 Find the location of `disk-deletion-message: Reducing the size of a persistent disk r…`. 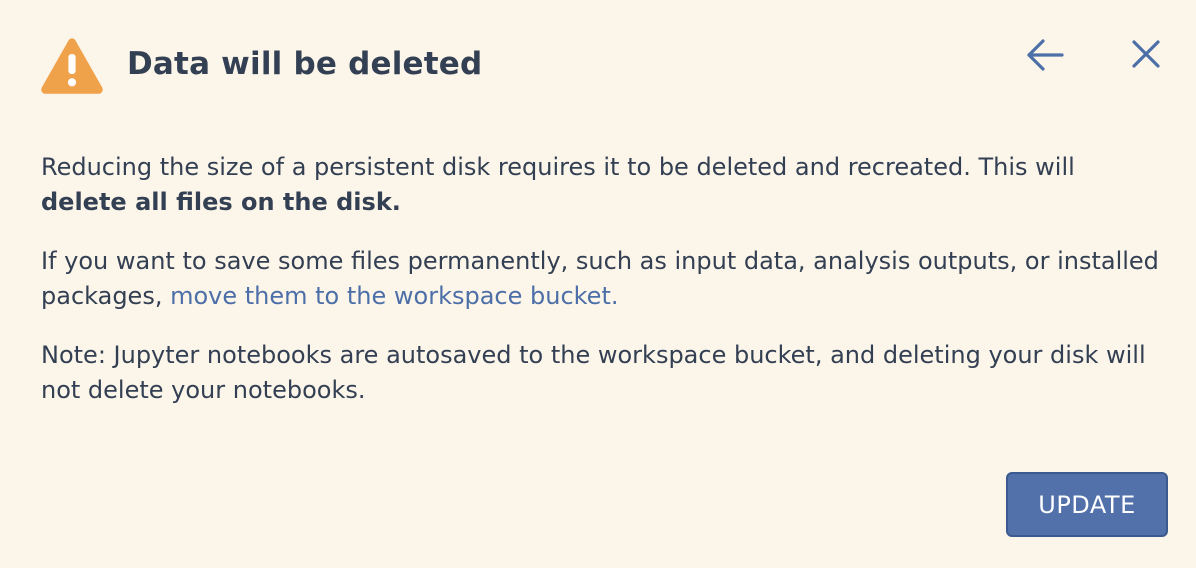

disk-deletion-message: Reducing the size of a persistent disk r… is located at coordinates (601, 185).